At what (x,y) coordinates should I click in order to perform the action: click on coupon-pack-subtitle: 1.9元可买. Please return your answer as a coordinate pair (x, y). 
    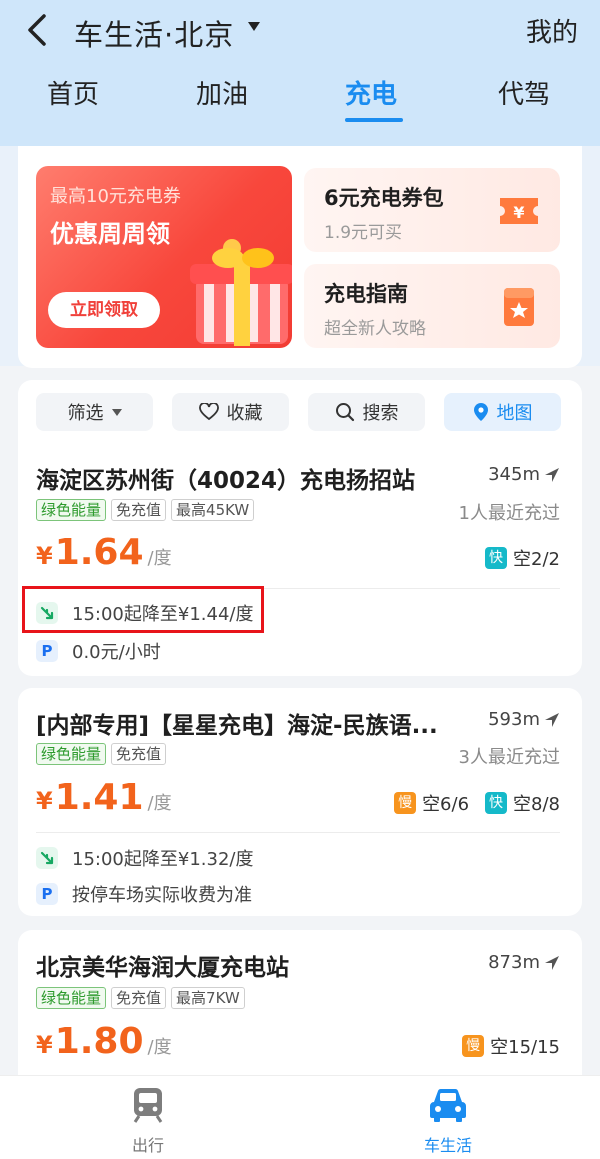
    Looking at the image, I should click on (363, 233).